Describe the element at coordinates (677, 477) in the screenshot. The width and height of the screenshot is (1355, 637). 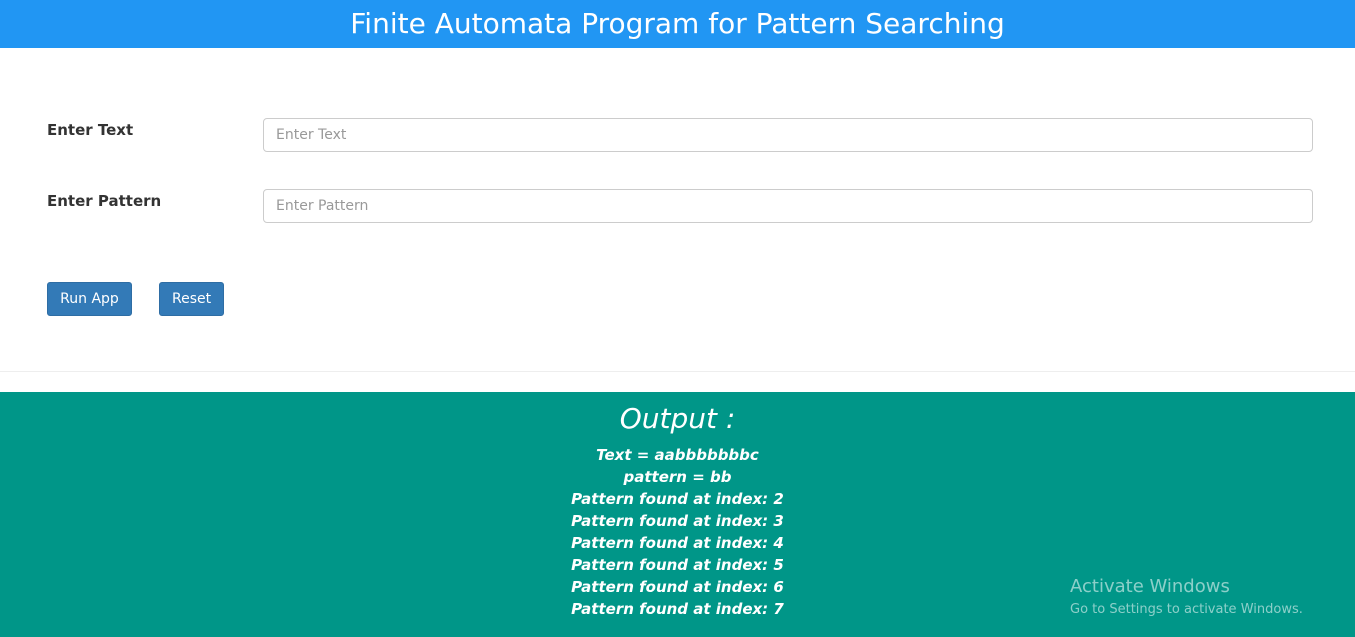
I see `output-line-pattern: pattern = bb` at that location.